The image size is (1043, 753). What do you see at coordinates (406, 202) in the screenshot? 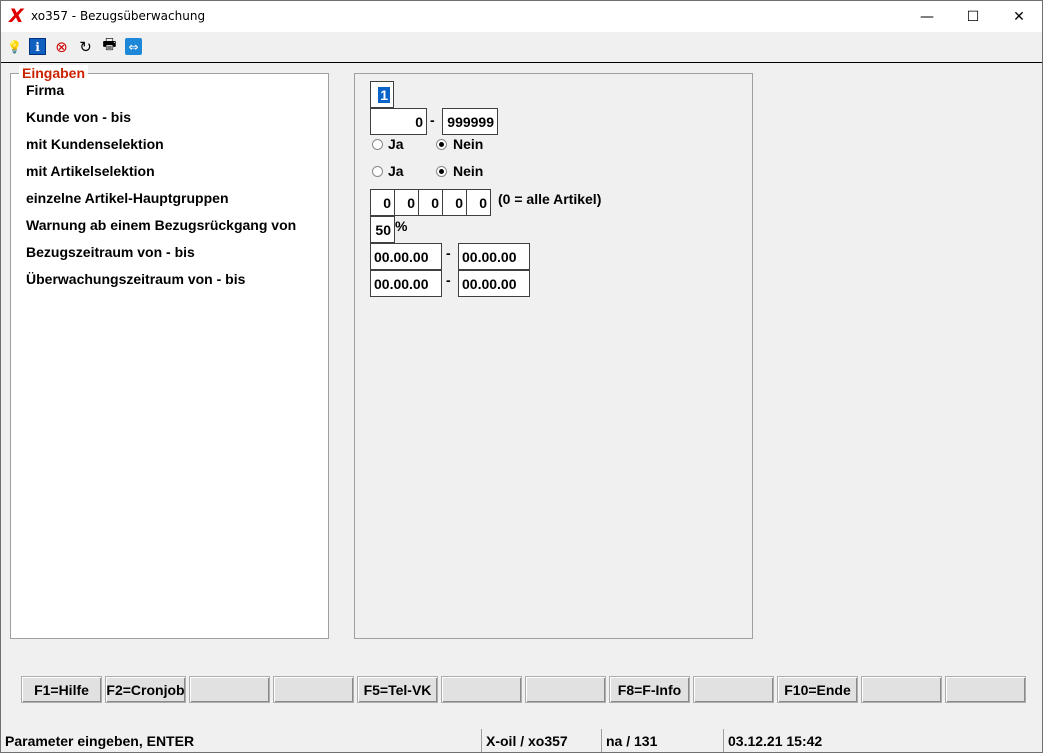
I see `hauptgruppe-2-input: 0` at bounding box center [406, 202].